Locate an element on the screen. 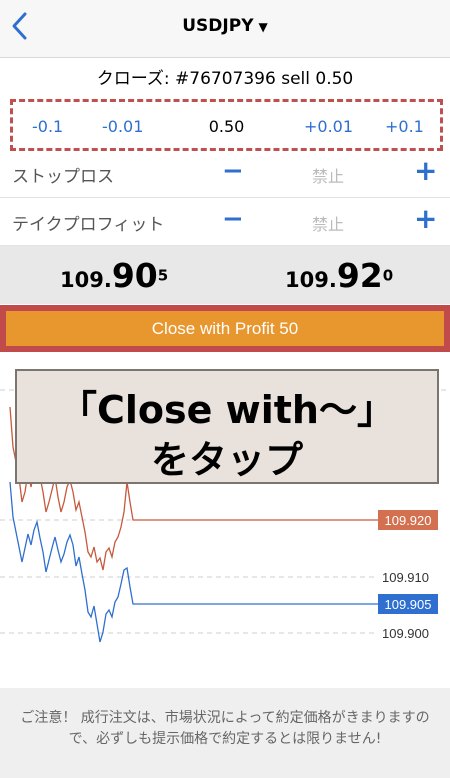  instruction-callout: 「Close with～」 をタップ is located at coordinates (227, 426).